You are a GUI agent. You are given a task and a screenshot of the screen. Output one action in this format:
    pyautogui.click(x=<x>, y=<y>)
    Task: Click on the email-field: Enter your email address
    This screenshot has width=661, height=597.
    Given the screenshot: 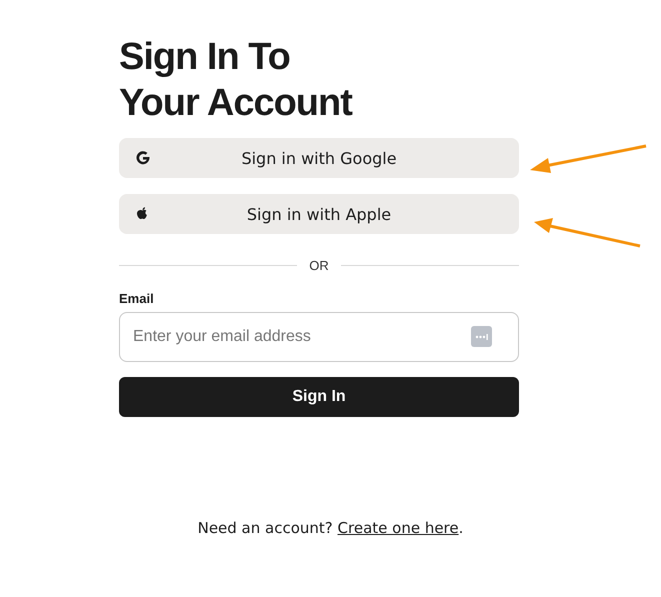 What is the action you would take?
    pyautogui.click(x=319, y=337)
    